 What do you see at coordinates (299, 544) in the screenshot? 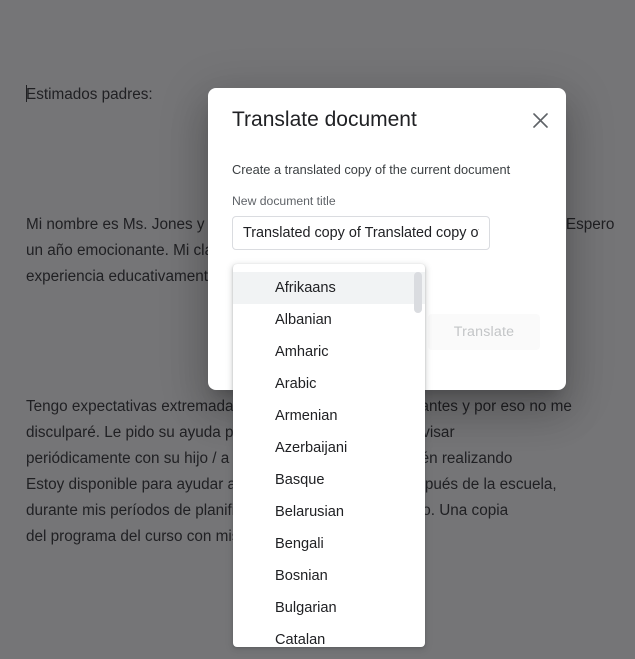
I see `language-option-label: Bengali` at bounding box center [299, 544].